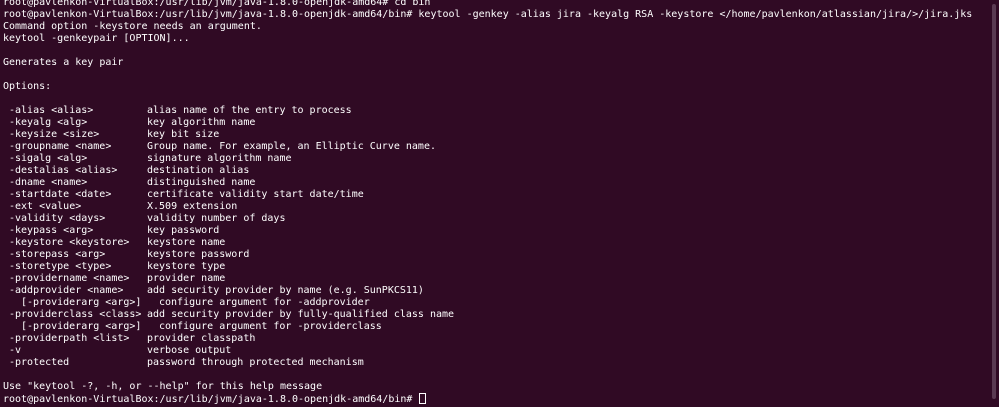 The height and width of the screenshot is (407, 999). Describe the element at coordinates (490, 123) in the screenshot. I see `option-row: -keyalg <alg> key algorithm name` at that location.